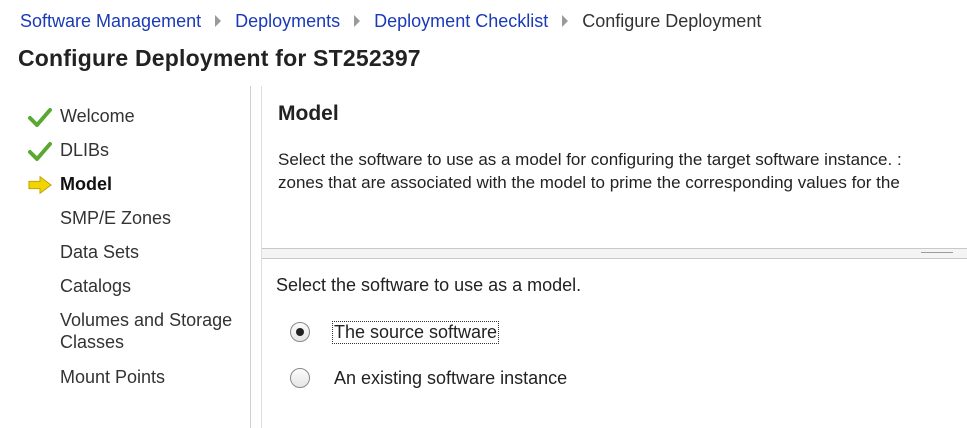 This screenshot has height=428, width=967. I want to click on model-select-prompt: Select the software to use as a model., so click(429, 285).